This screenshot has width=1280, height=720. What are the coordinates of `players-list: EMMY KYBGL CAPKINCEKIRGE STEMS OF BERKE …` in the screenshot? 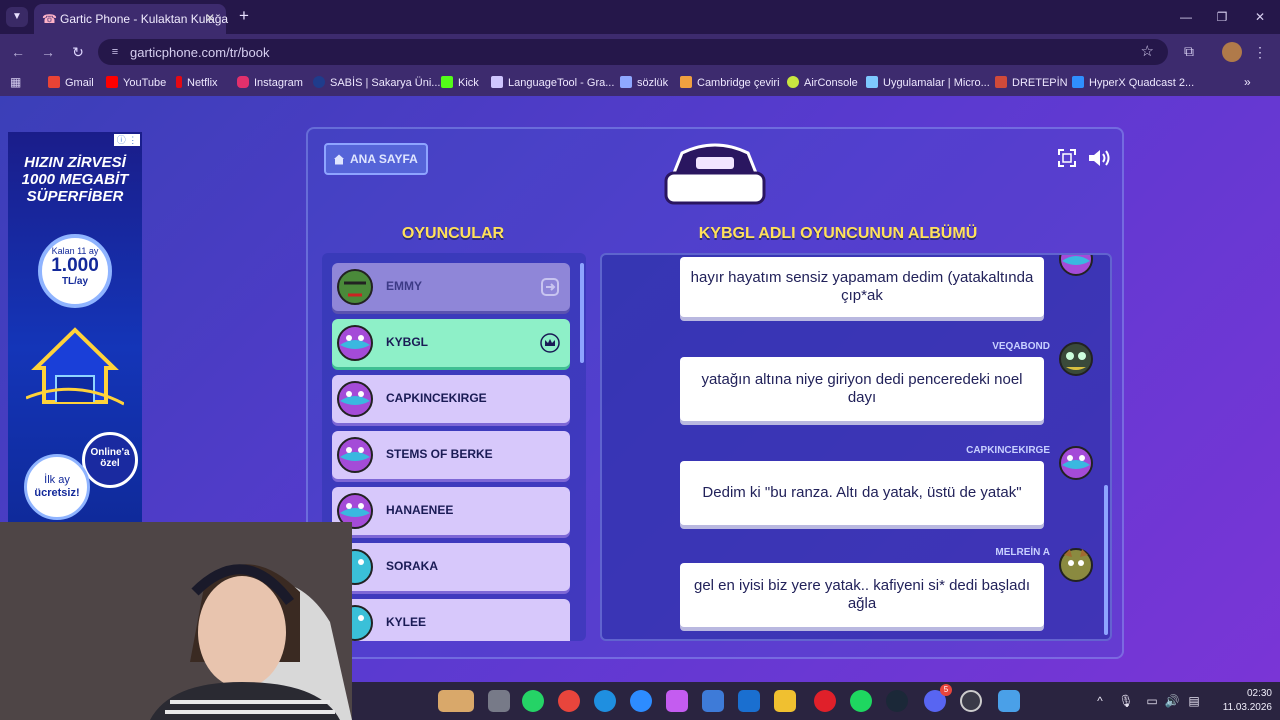 It's located at (454, 447).